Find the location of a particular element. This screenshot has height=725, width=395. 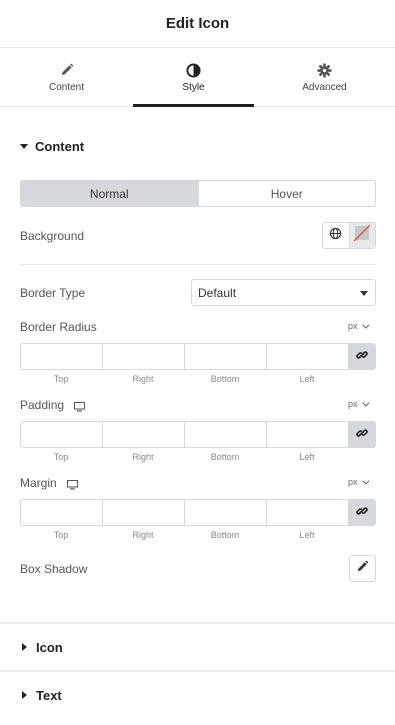

border-type-label: Border Type is located at coordinates (53, 293).